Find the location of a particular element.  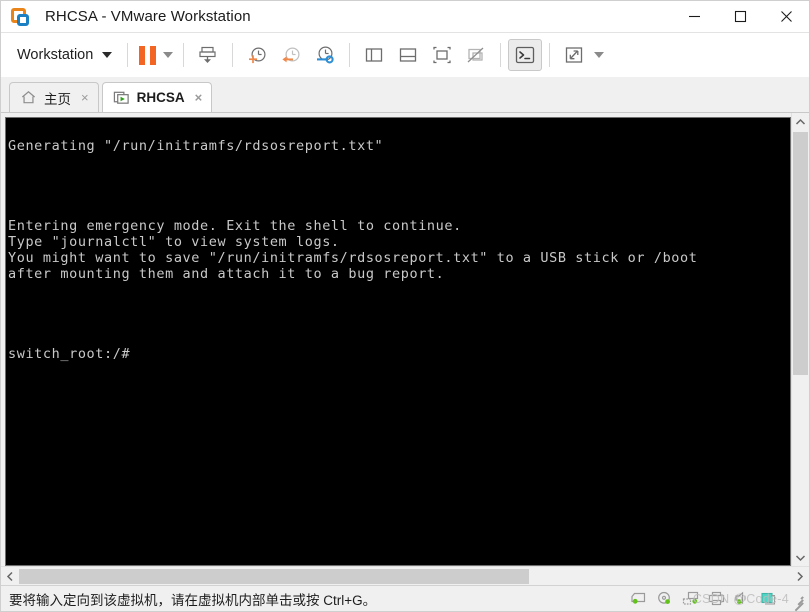

fit-guest-now-button is located at coordinates (442, 55).